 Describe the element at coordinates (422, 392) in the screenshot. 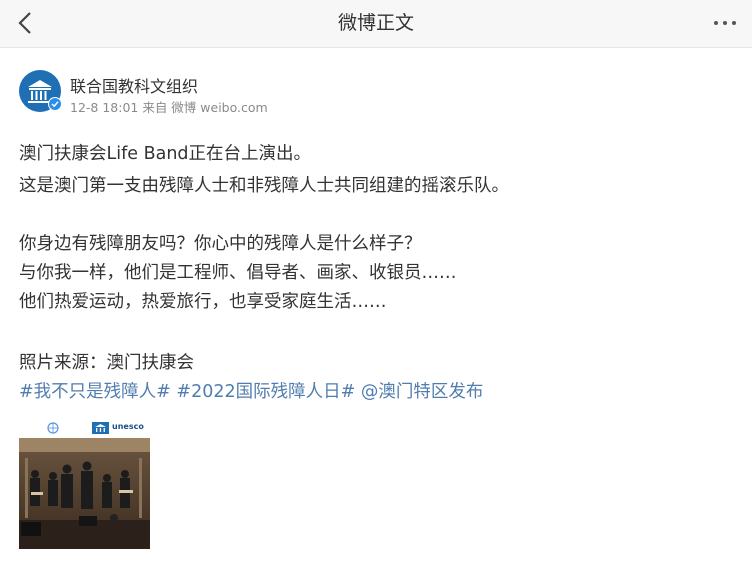

I see `mention-link: @澳门特区发布` at that location.